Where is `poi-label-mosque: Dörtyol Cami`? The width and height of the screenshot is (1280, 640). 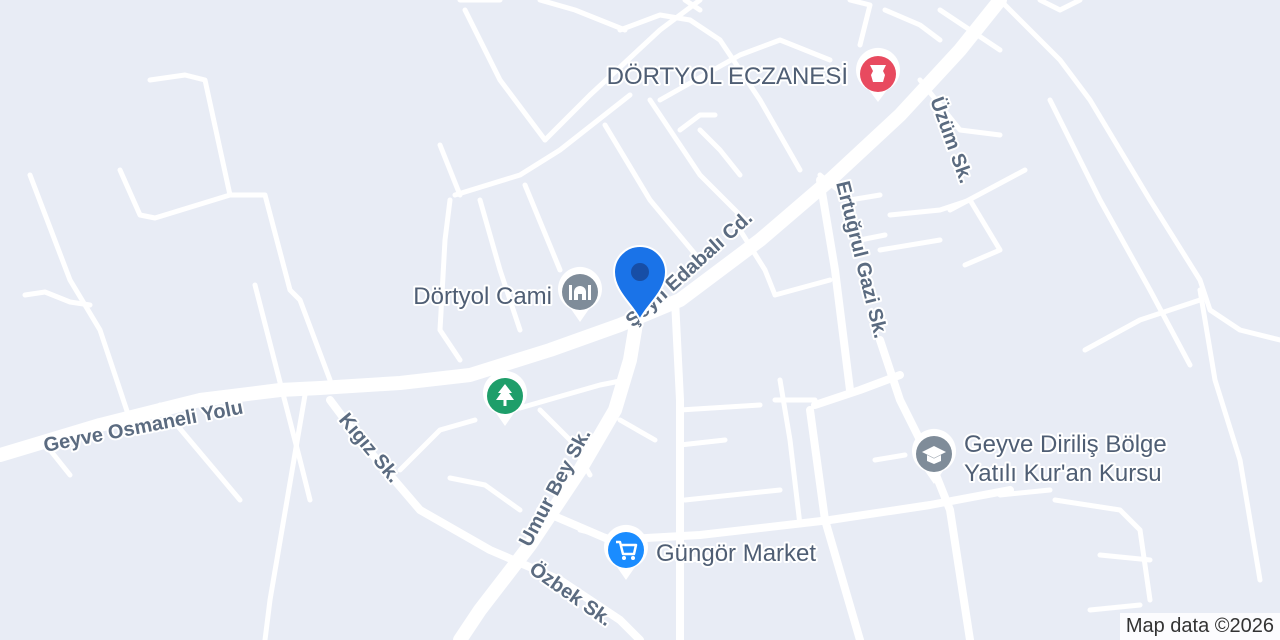
poi-label-mosque: Dörtyol Cami is located at coordinates (482, 296).